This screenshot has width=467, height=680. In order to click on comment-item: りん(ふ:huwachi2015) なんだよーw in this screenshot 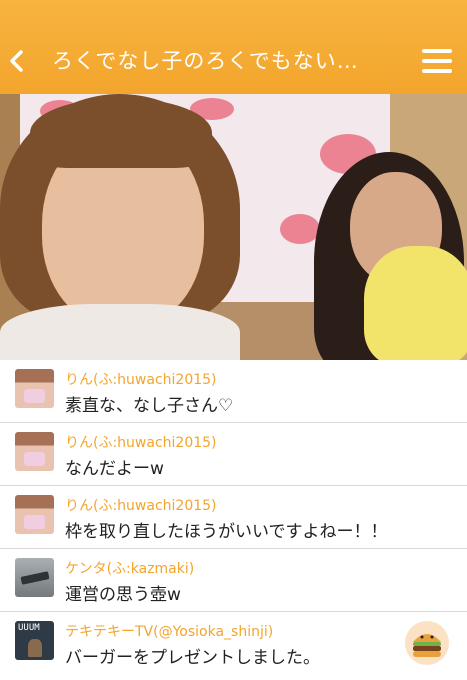, I will do `click(233, 454)`.